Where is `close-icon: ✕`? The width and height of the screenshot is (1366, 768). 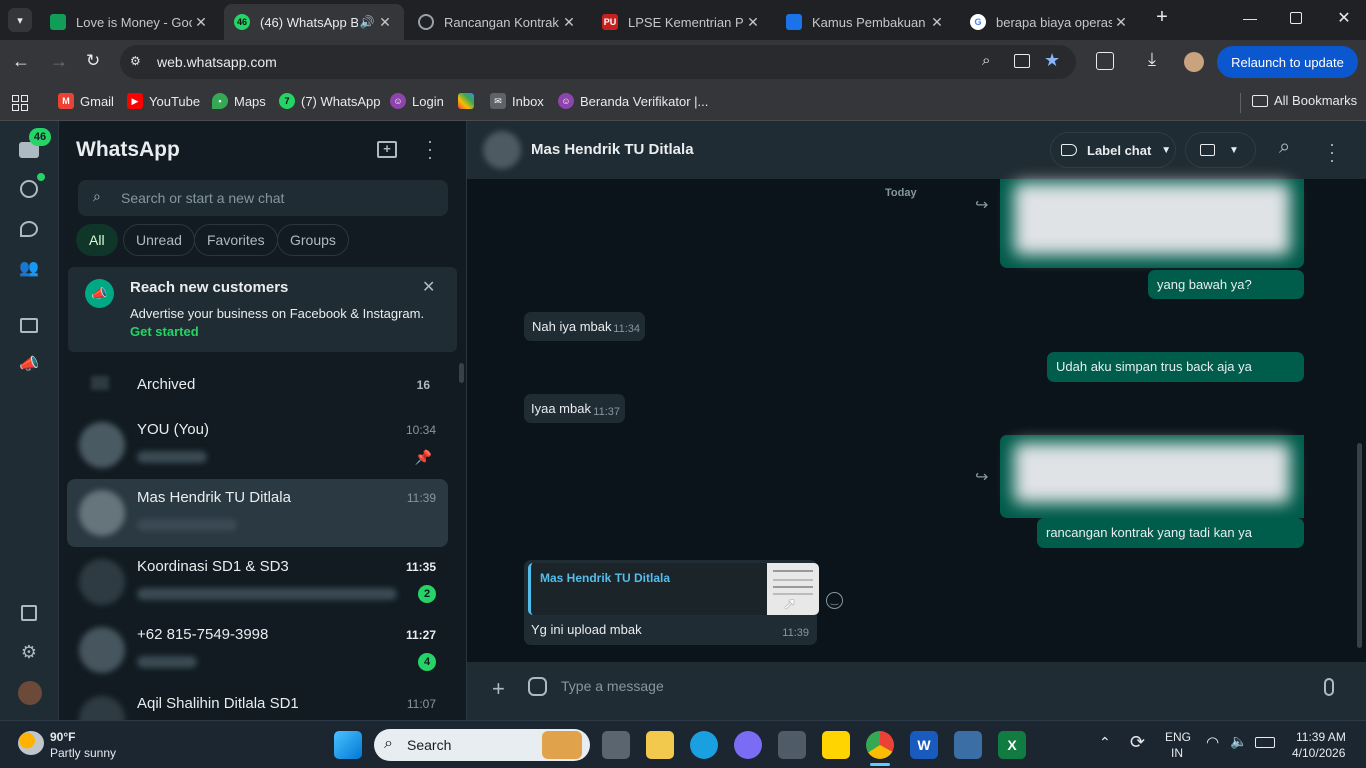
close-icon: ✕ is located at coordinates (431, 286).